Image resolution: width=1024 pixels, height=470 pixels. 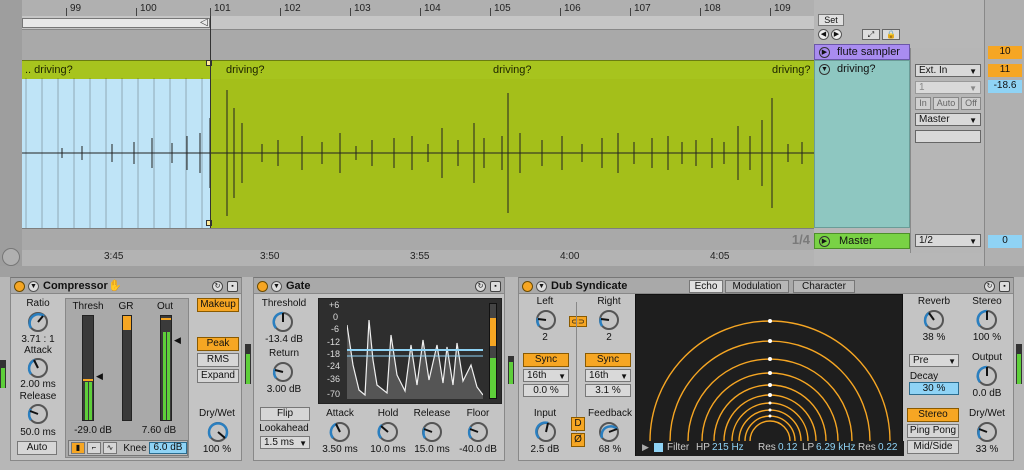 I want to click on master-lane: 1/4, so click(x=418, y=239).